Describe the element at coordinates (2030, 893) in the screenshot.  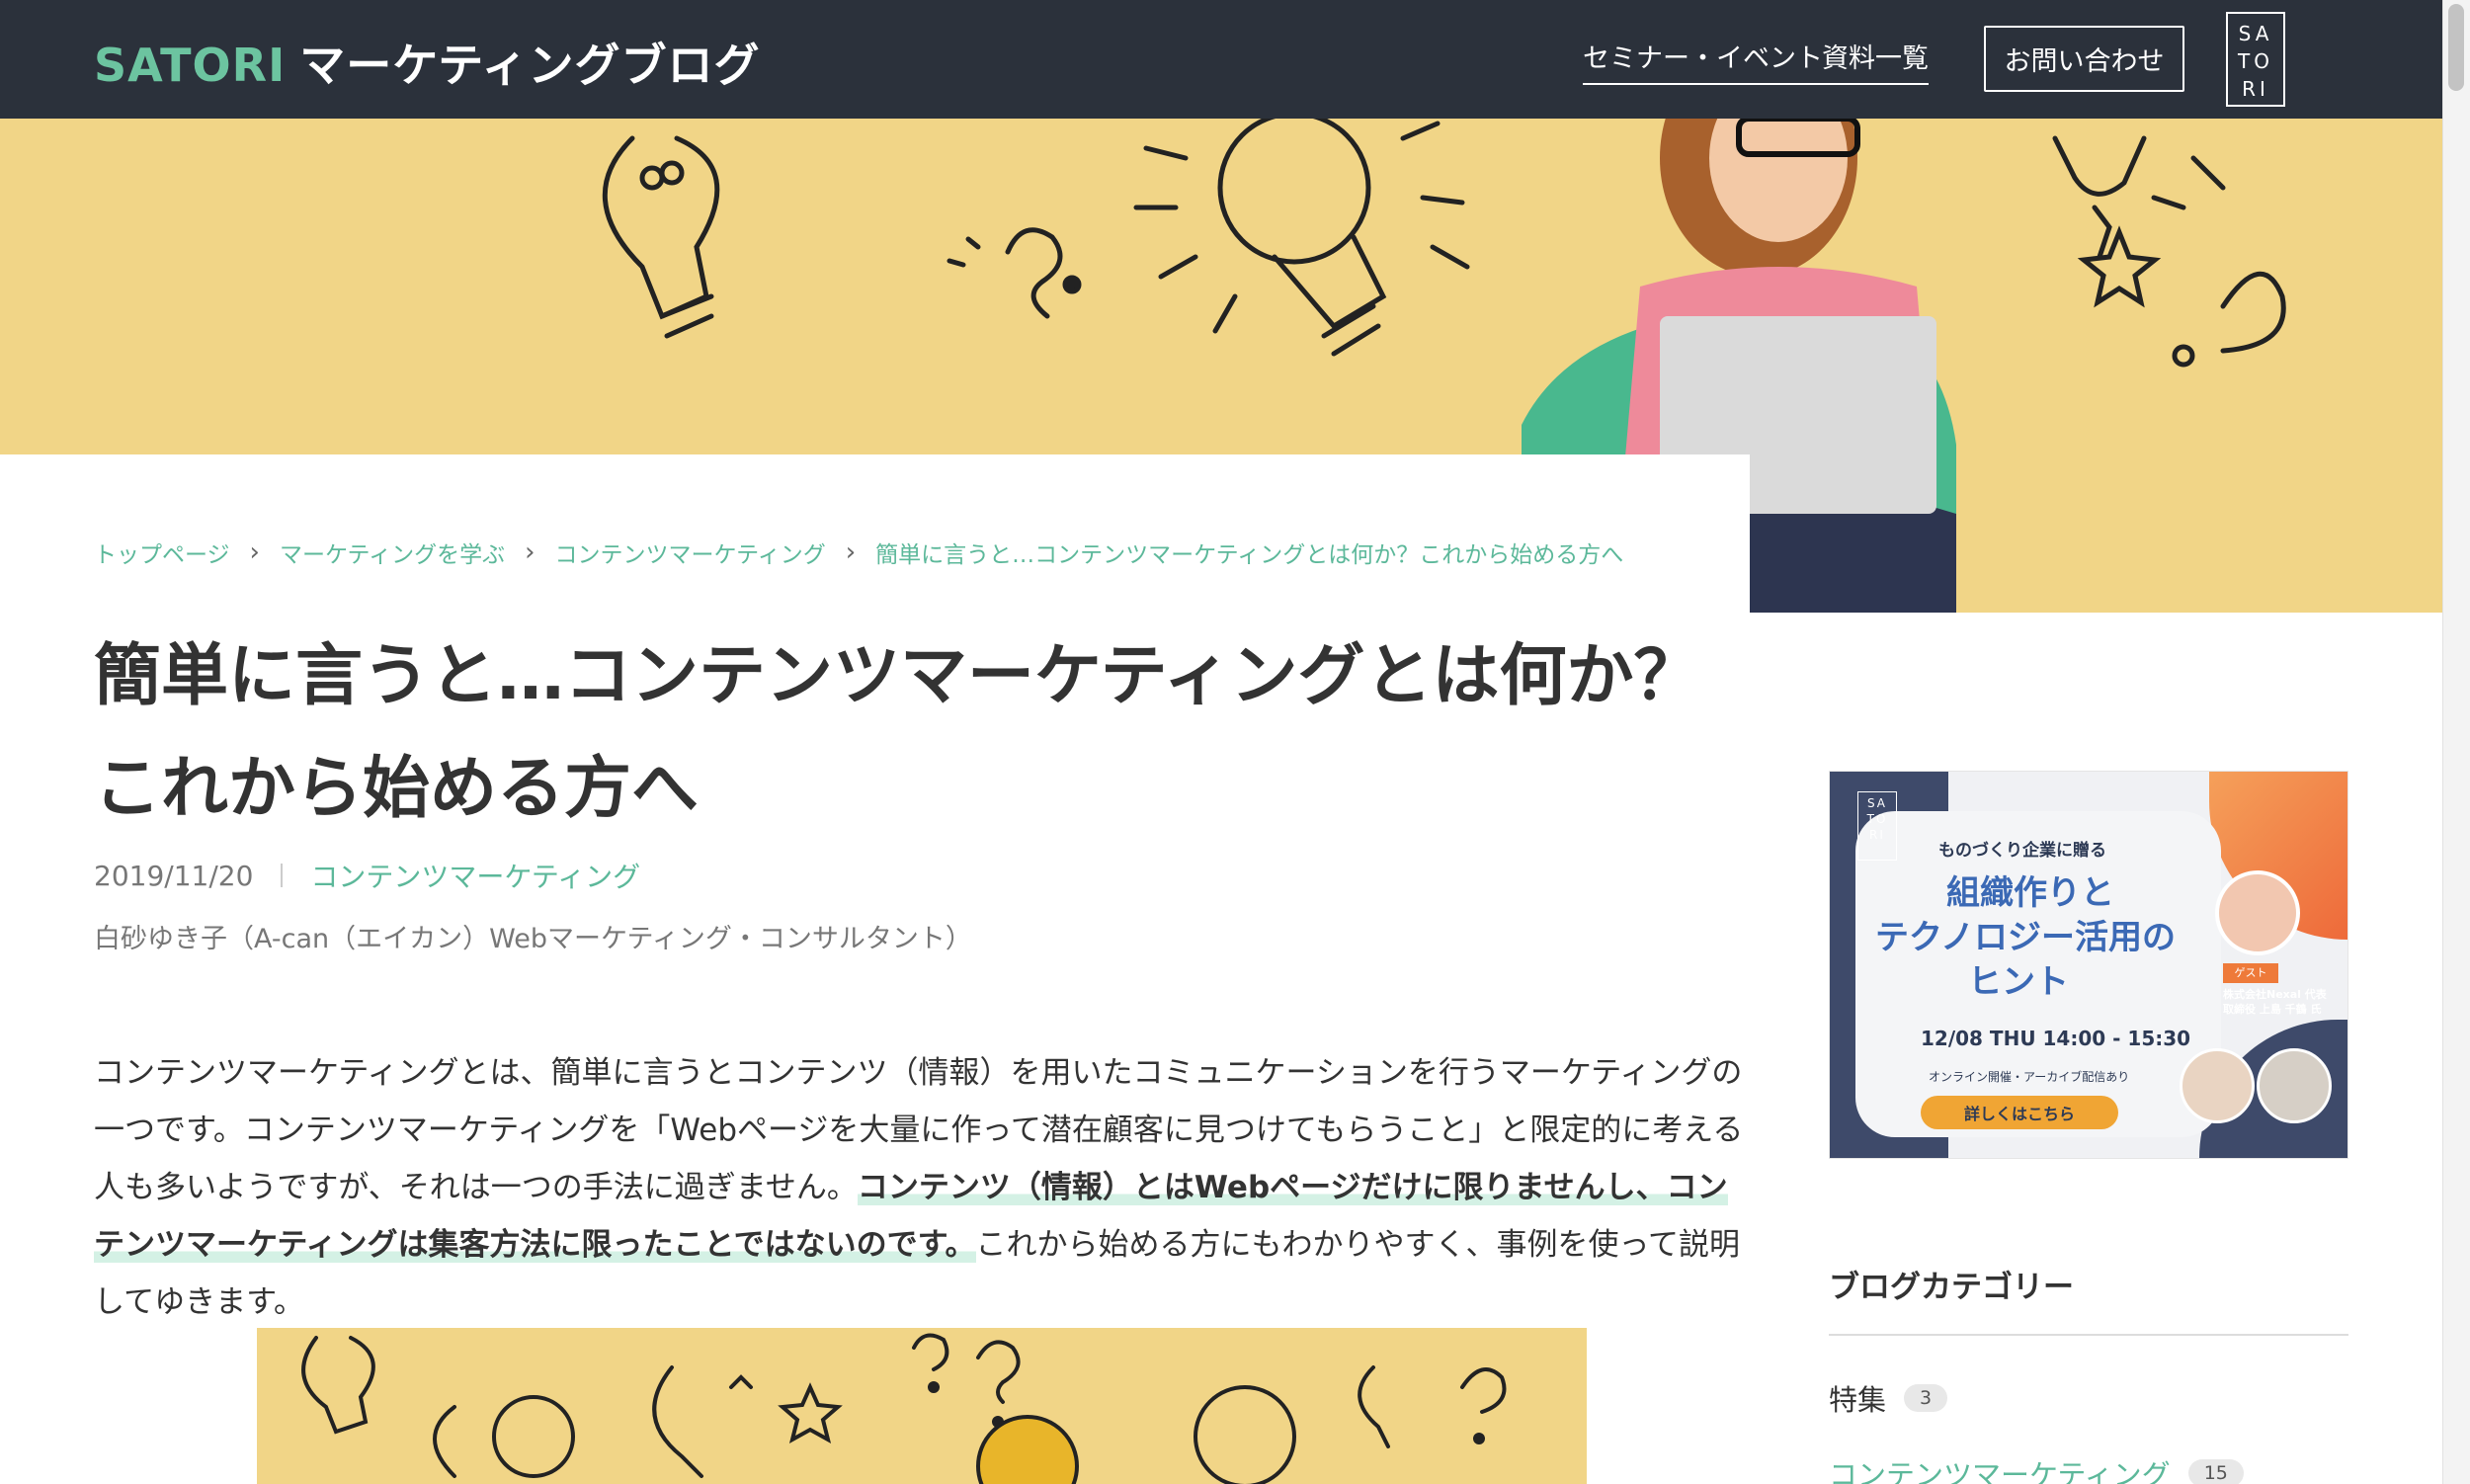
I see `banner-title-line: 組織作りと` at that location.